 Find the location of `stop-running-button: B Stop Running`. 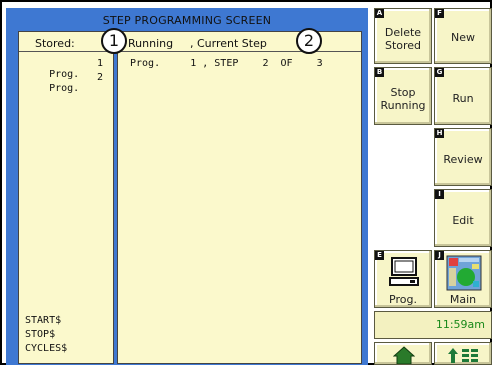

stop-running-button: B Stop Running is located at coordinates (403, 96).